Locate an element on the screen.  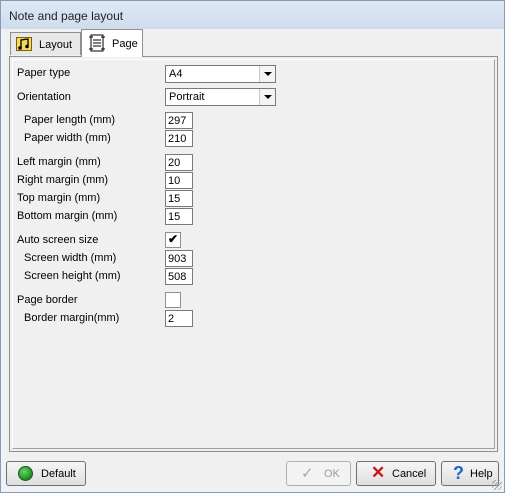
border-margin-value: 2 is located at coordinates (171, 319).